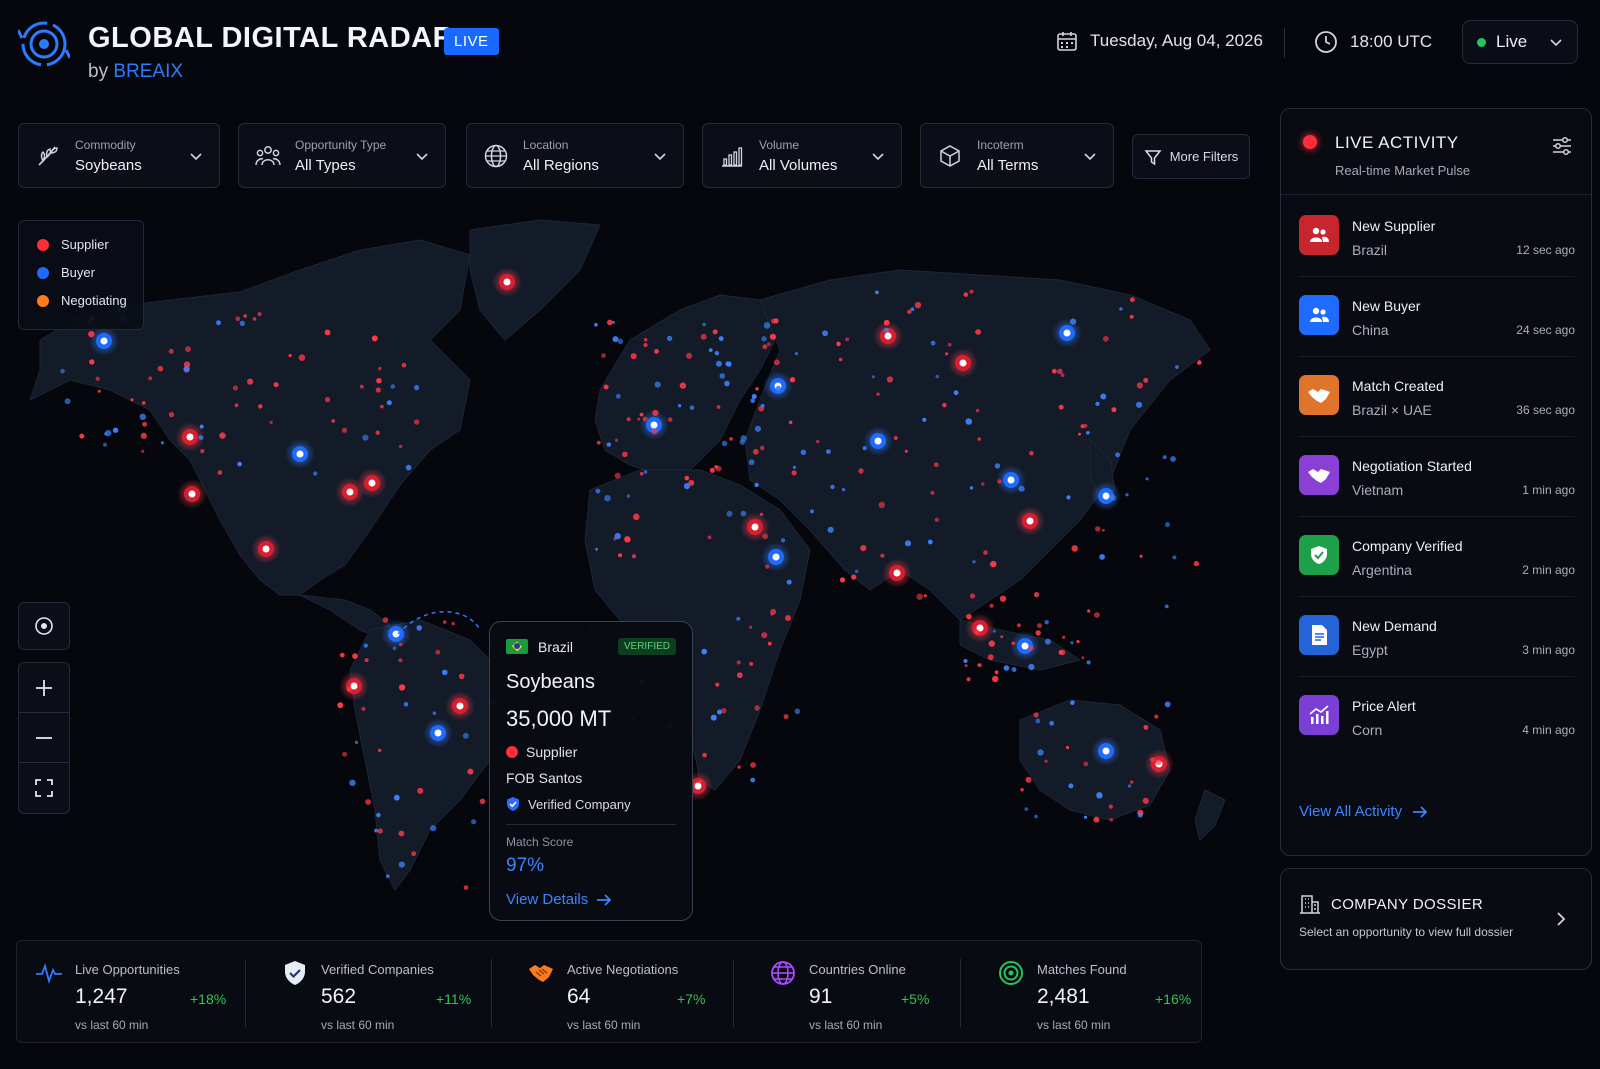 The image size is (1600, 1069). Describe the element at coordinates (342, 155) in the screenshot. I see `filter-opportunity-type: Opportunity Type All Types` at that location.